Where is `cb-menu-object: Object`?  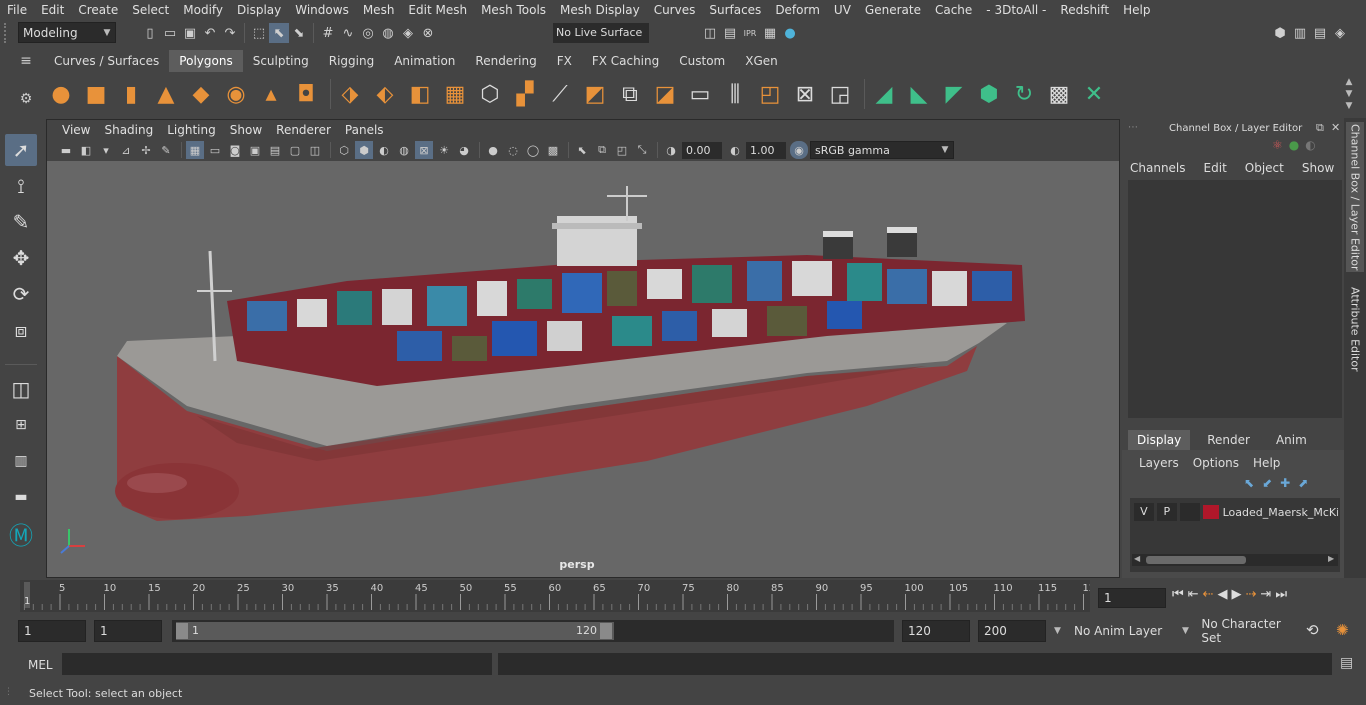
cb-menu-object: Object is located at coordinates (1264, 168).